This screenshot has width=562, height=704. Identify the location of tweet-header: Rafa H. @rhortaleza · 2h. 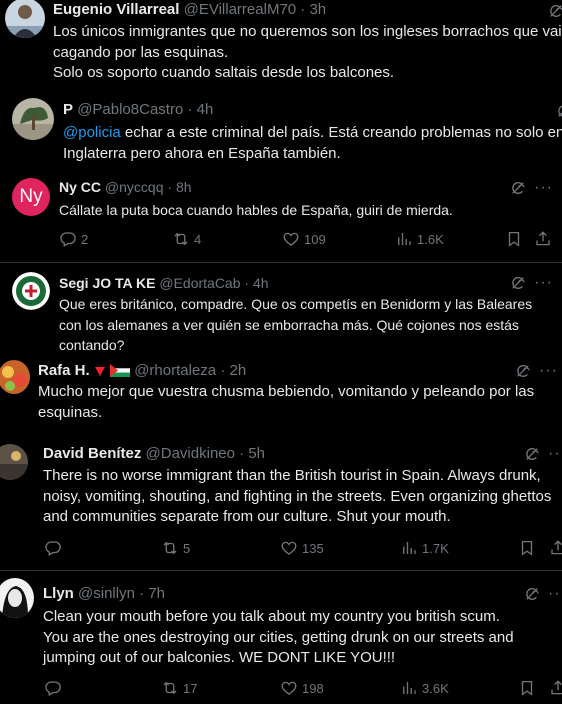
(142, 371).